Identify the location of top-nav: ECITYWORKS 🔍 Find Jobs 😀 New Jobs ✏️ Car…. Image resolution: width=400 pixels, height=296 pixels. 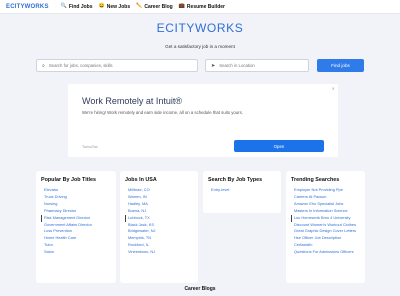
(200, 7).